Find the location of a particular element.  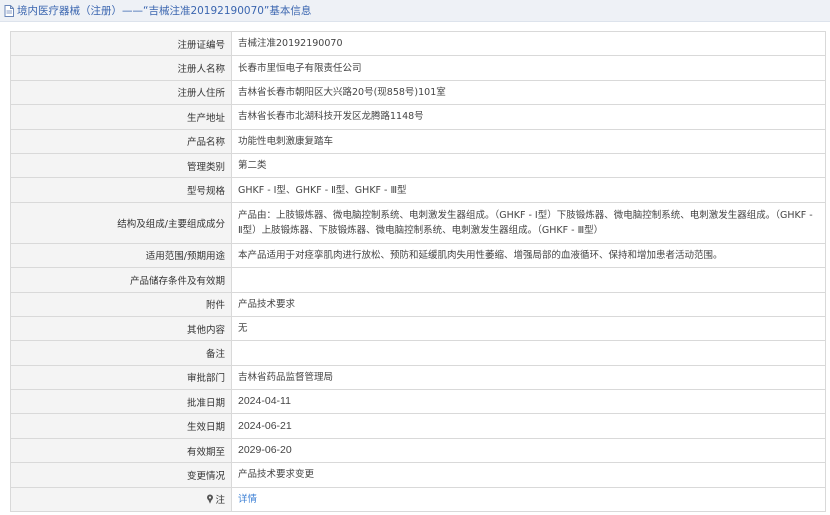

table-row: 产品名称 功能性电刺激康复踏车 is located at coordinates (418, 141).